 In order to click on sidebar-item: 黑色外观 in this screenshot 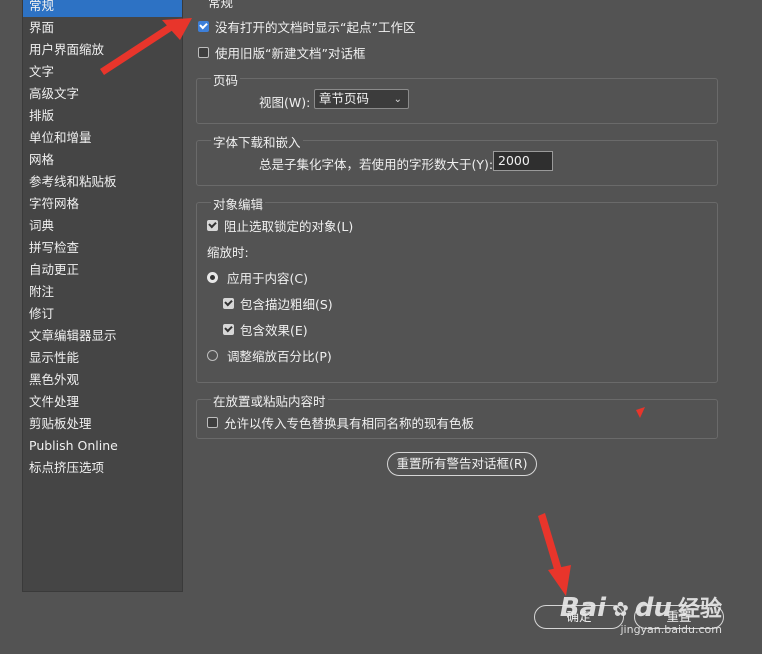, I will do `click(102, 380)`.